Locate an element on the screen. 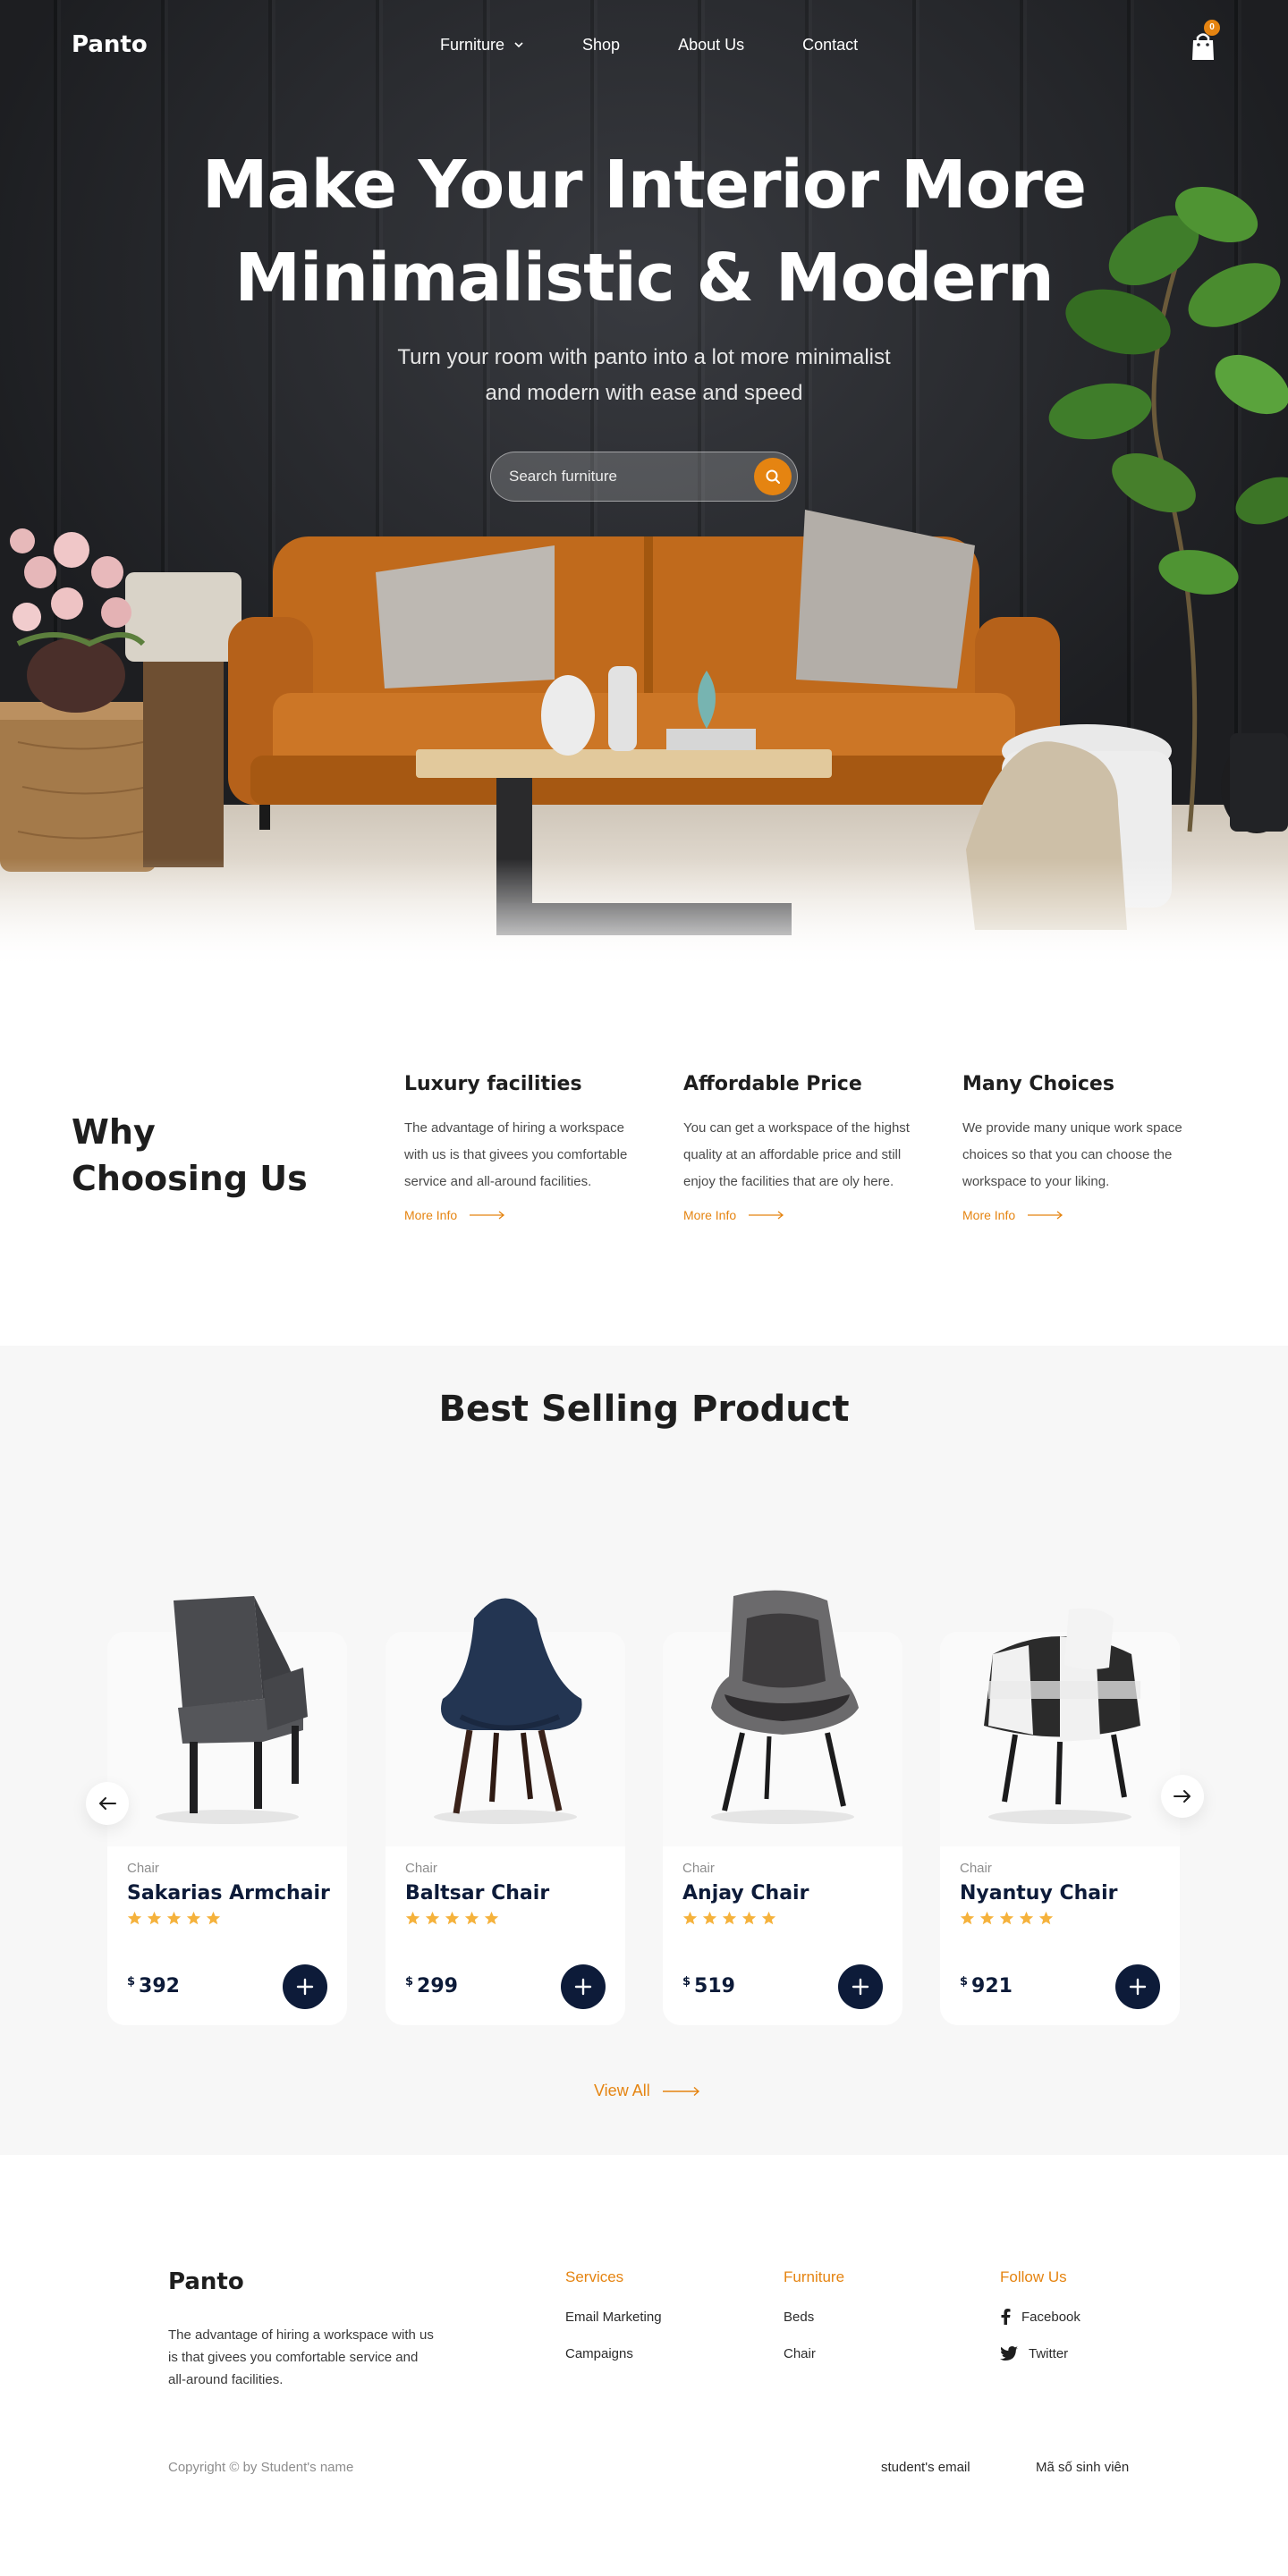 Image resolution: width=1288 pixels, height=2576 pixels. currency-symbol: $ is located at coordinates (964, 1982).